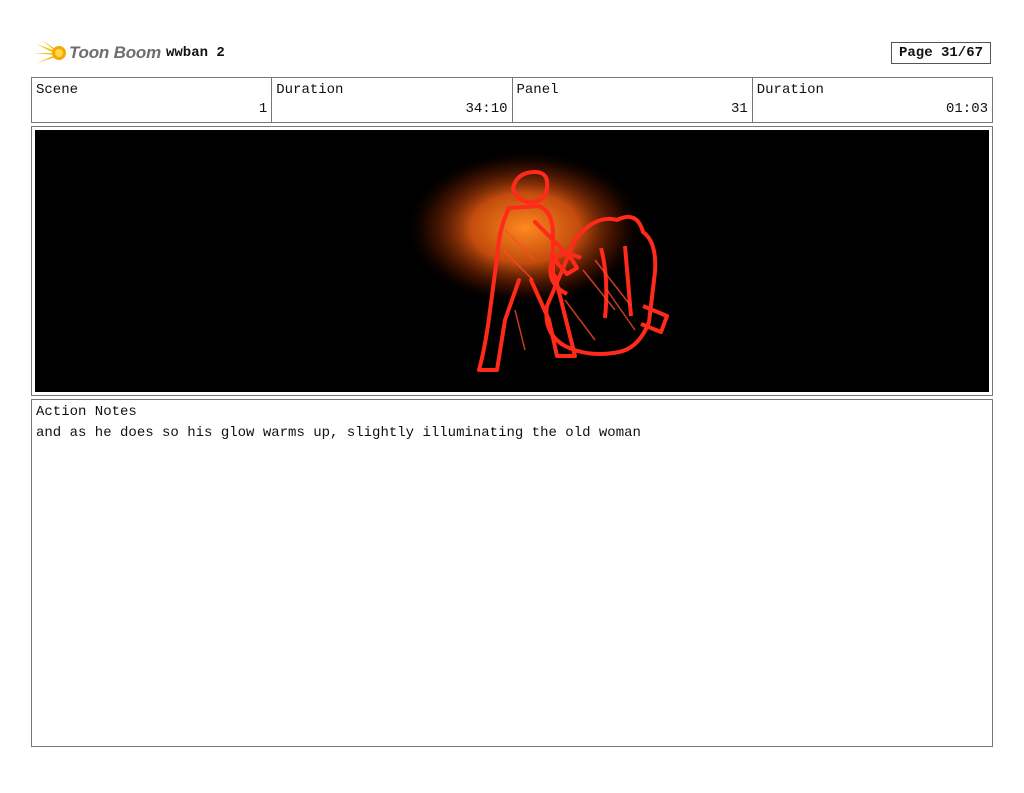  I want to click on project-title: wwban 2, so click(195, 53).